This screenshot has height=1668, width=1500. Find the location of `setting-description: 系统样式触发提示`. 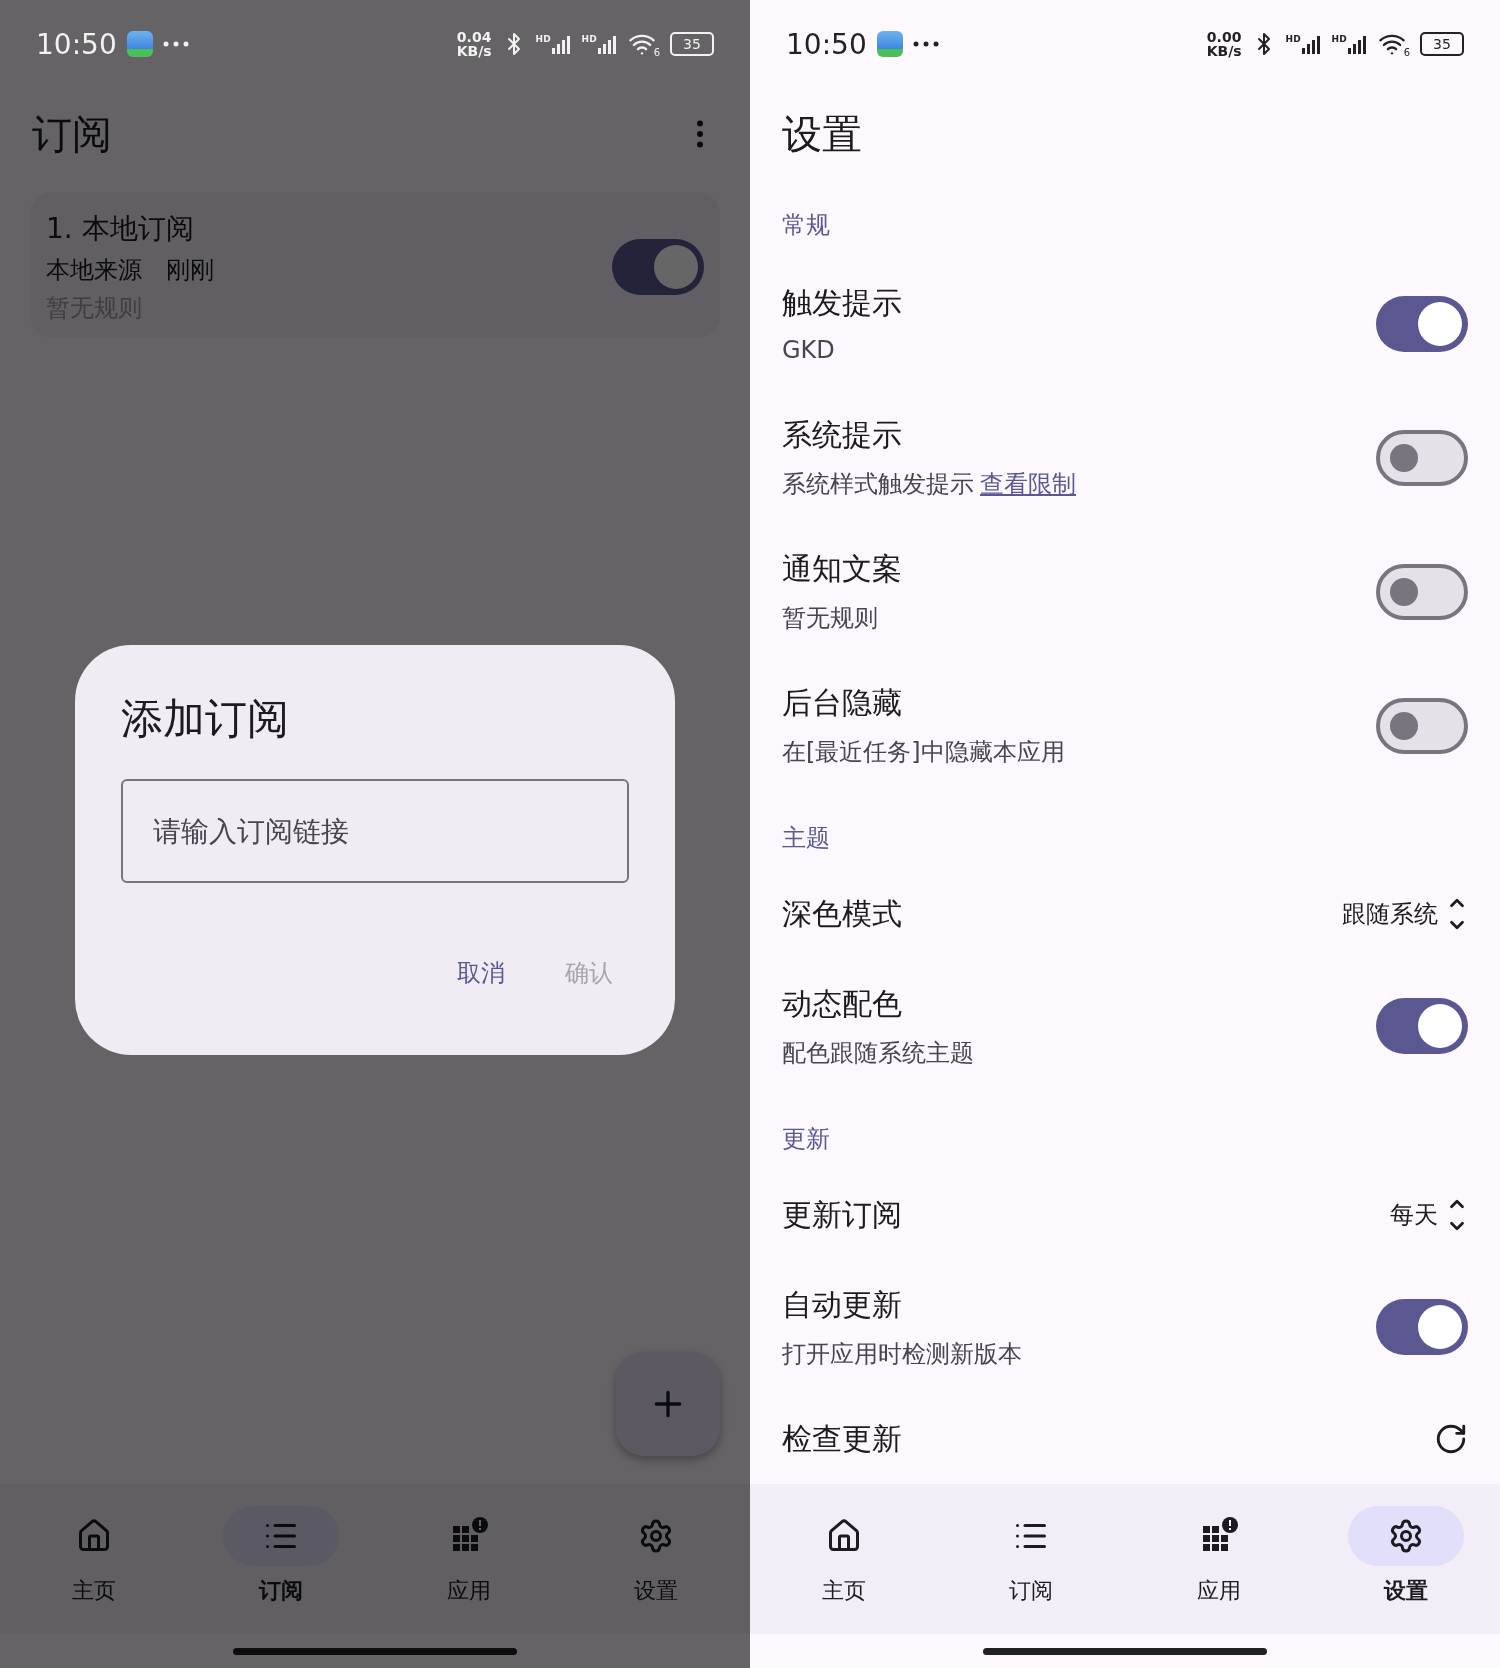

setting-description: 系统样式触发提示 is located at coordinates (878, 484).